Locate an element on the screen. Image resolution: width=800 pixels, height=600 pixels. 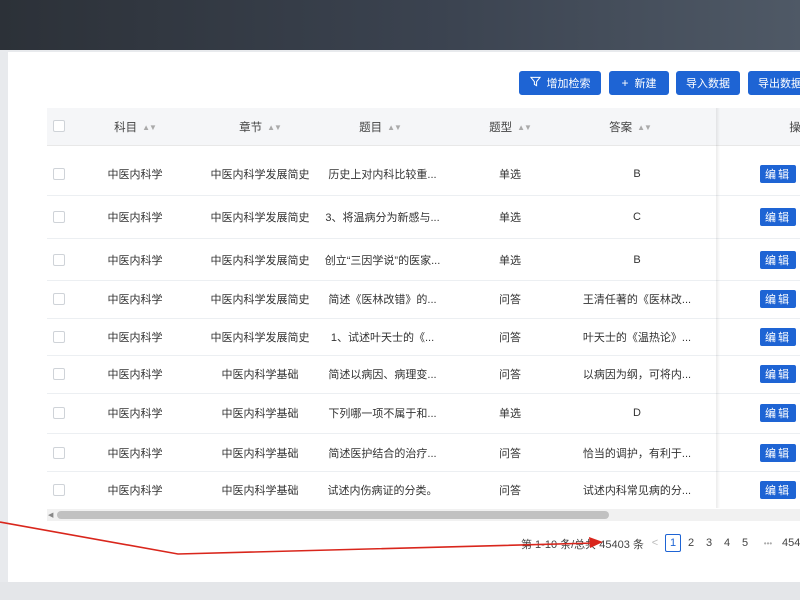
filter-button-label: 增加检索 is located at coordinates (568, 84).